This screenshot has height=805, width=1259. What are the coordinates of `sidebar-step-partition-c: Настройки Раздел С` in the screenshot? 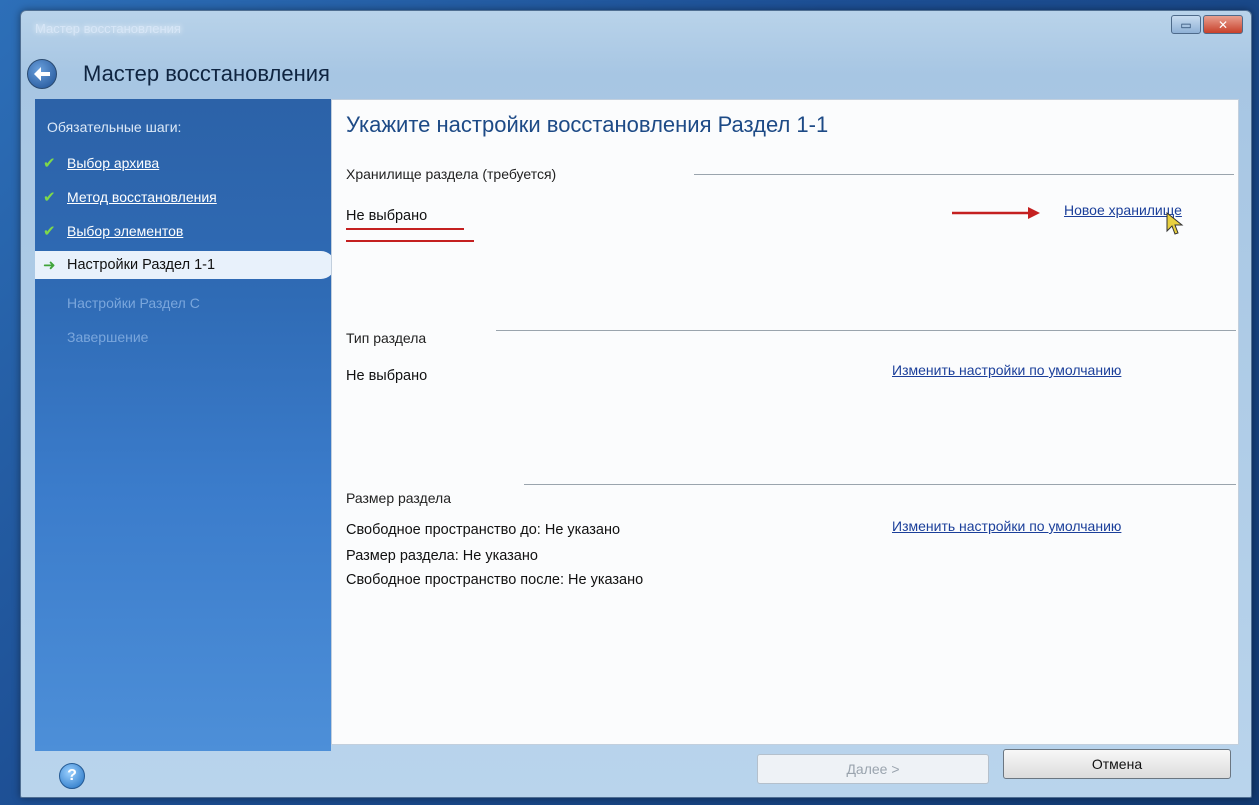 It's located at (117, 303).